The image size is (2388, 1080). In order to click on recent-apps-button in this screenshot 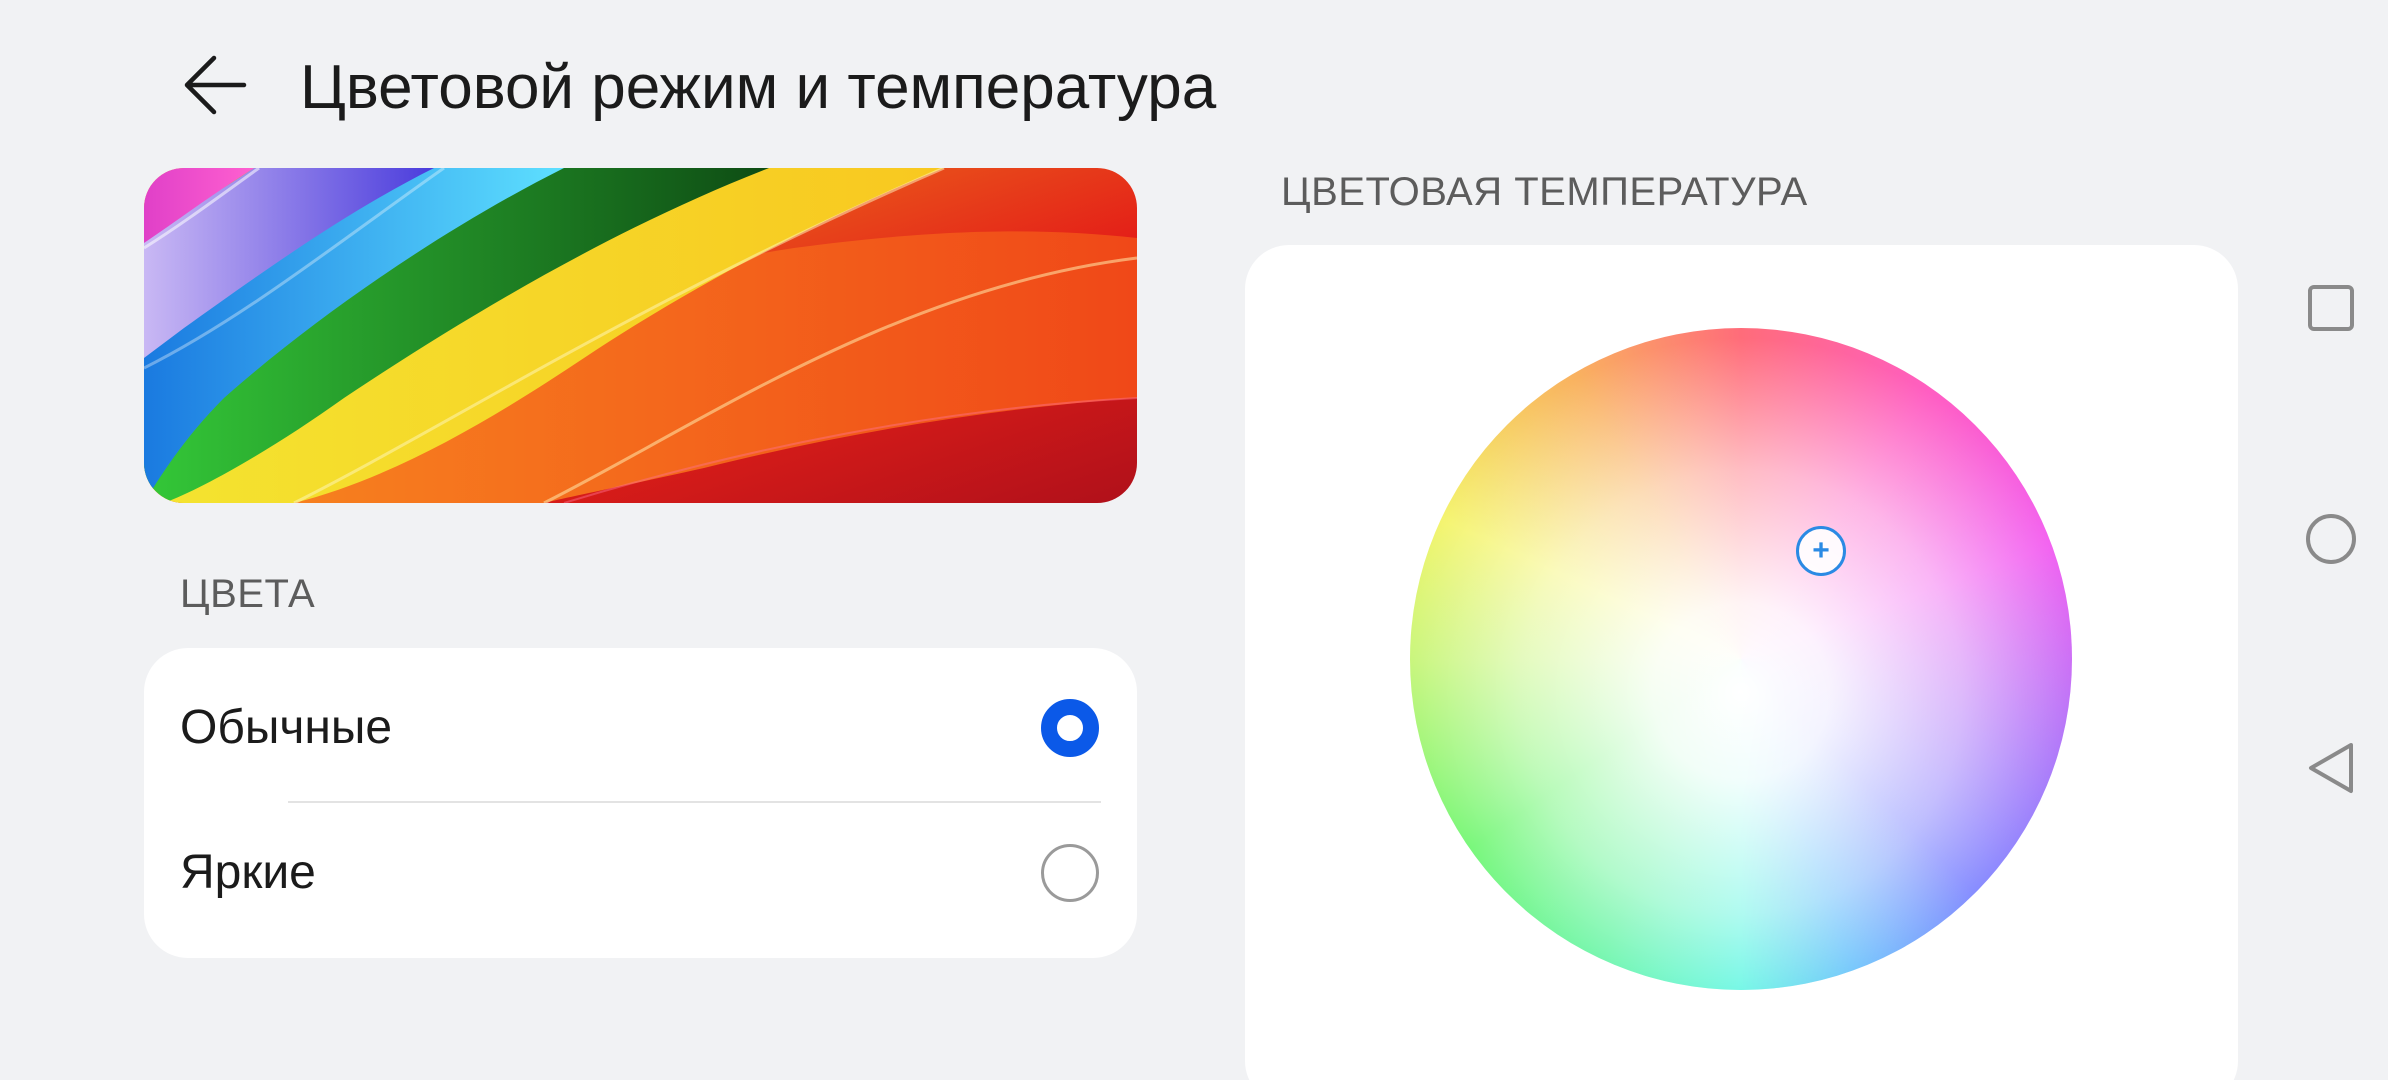, I will do `click(2331, 308)`.